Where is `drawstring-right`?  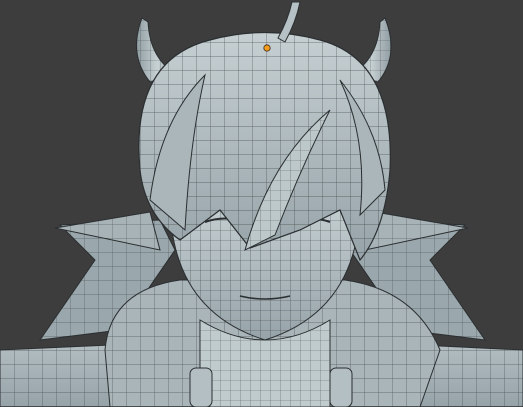 drawstring-right is located at coordinates (341, 387).